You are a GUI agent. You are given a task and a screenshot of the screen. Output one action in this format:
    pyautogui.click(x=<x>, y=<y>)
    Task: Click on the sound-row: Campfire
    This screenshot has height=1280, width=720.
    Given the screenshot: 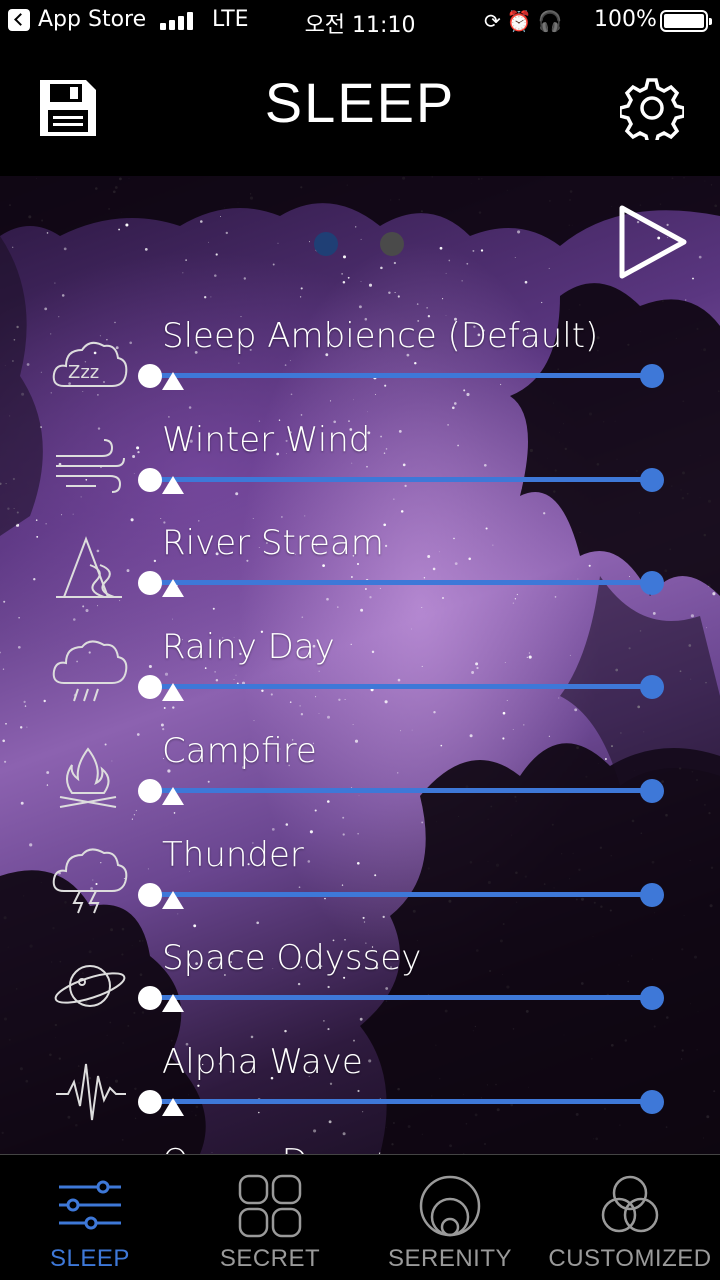 What is the action you would take?
    pyautogui.click(x=360, y=789)
    